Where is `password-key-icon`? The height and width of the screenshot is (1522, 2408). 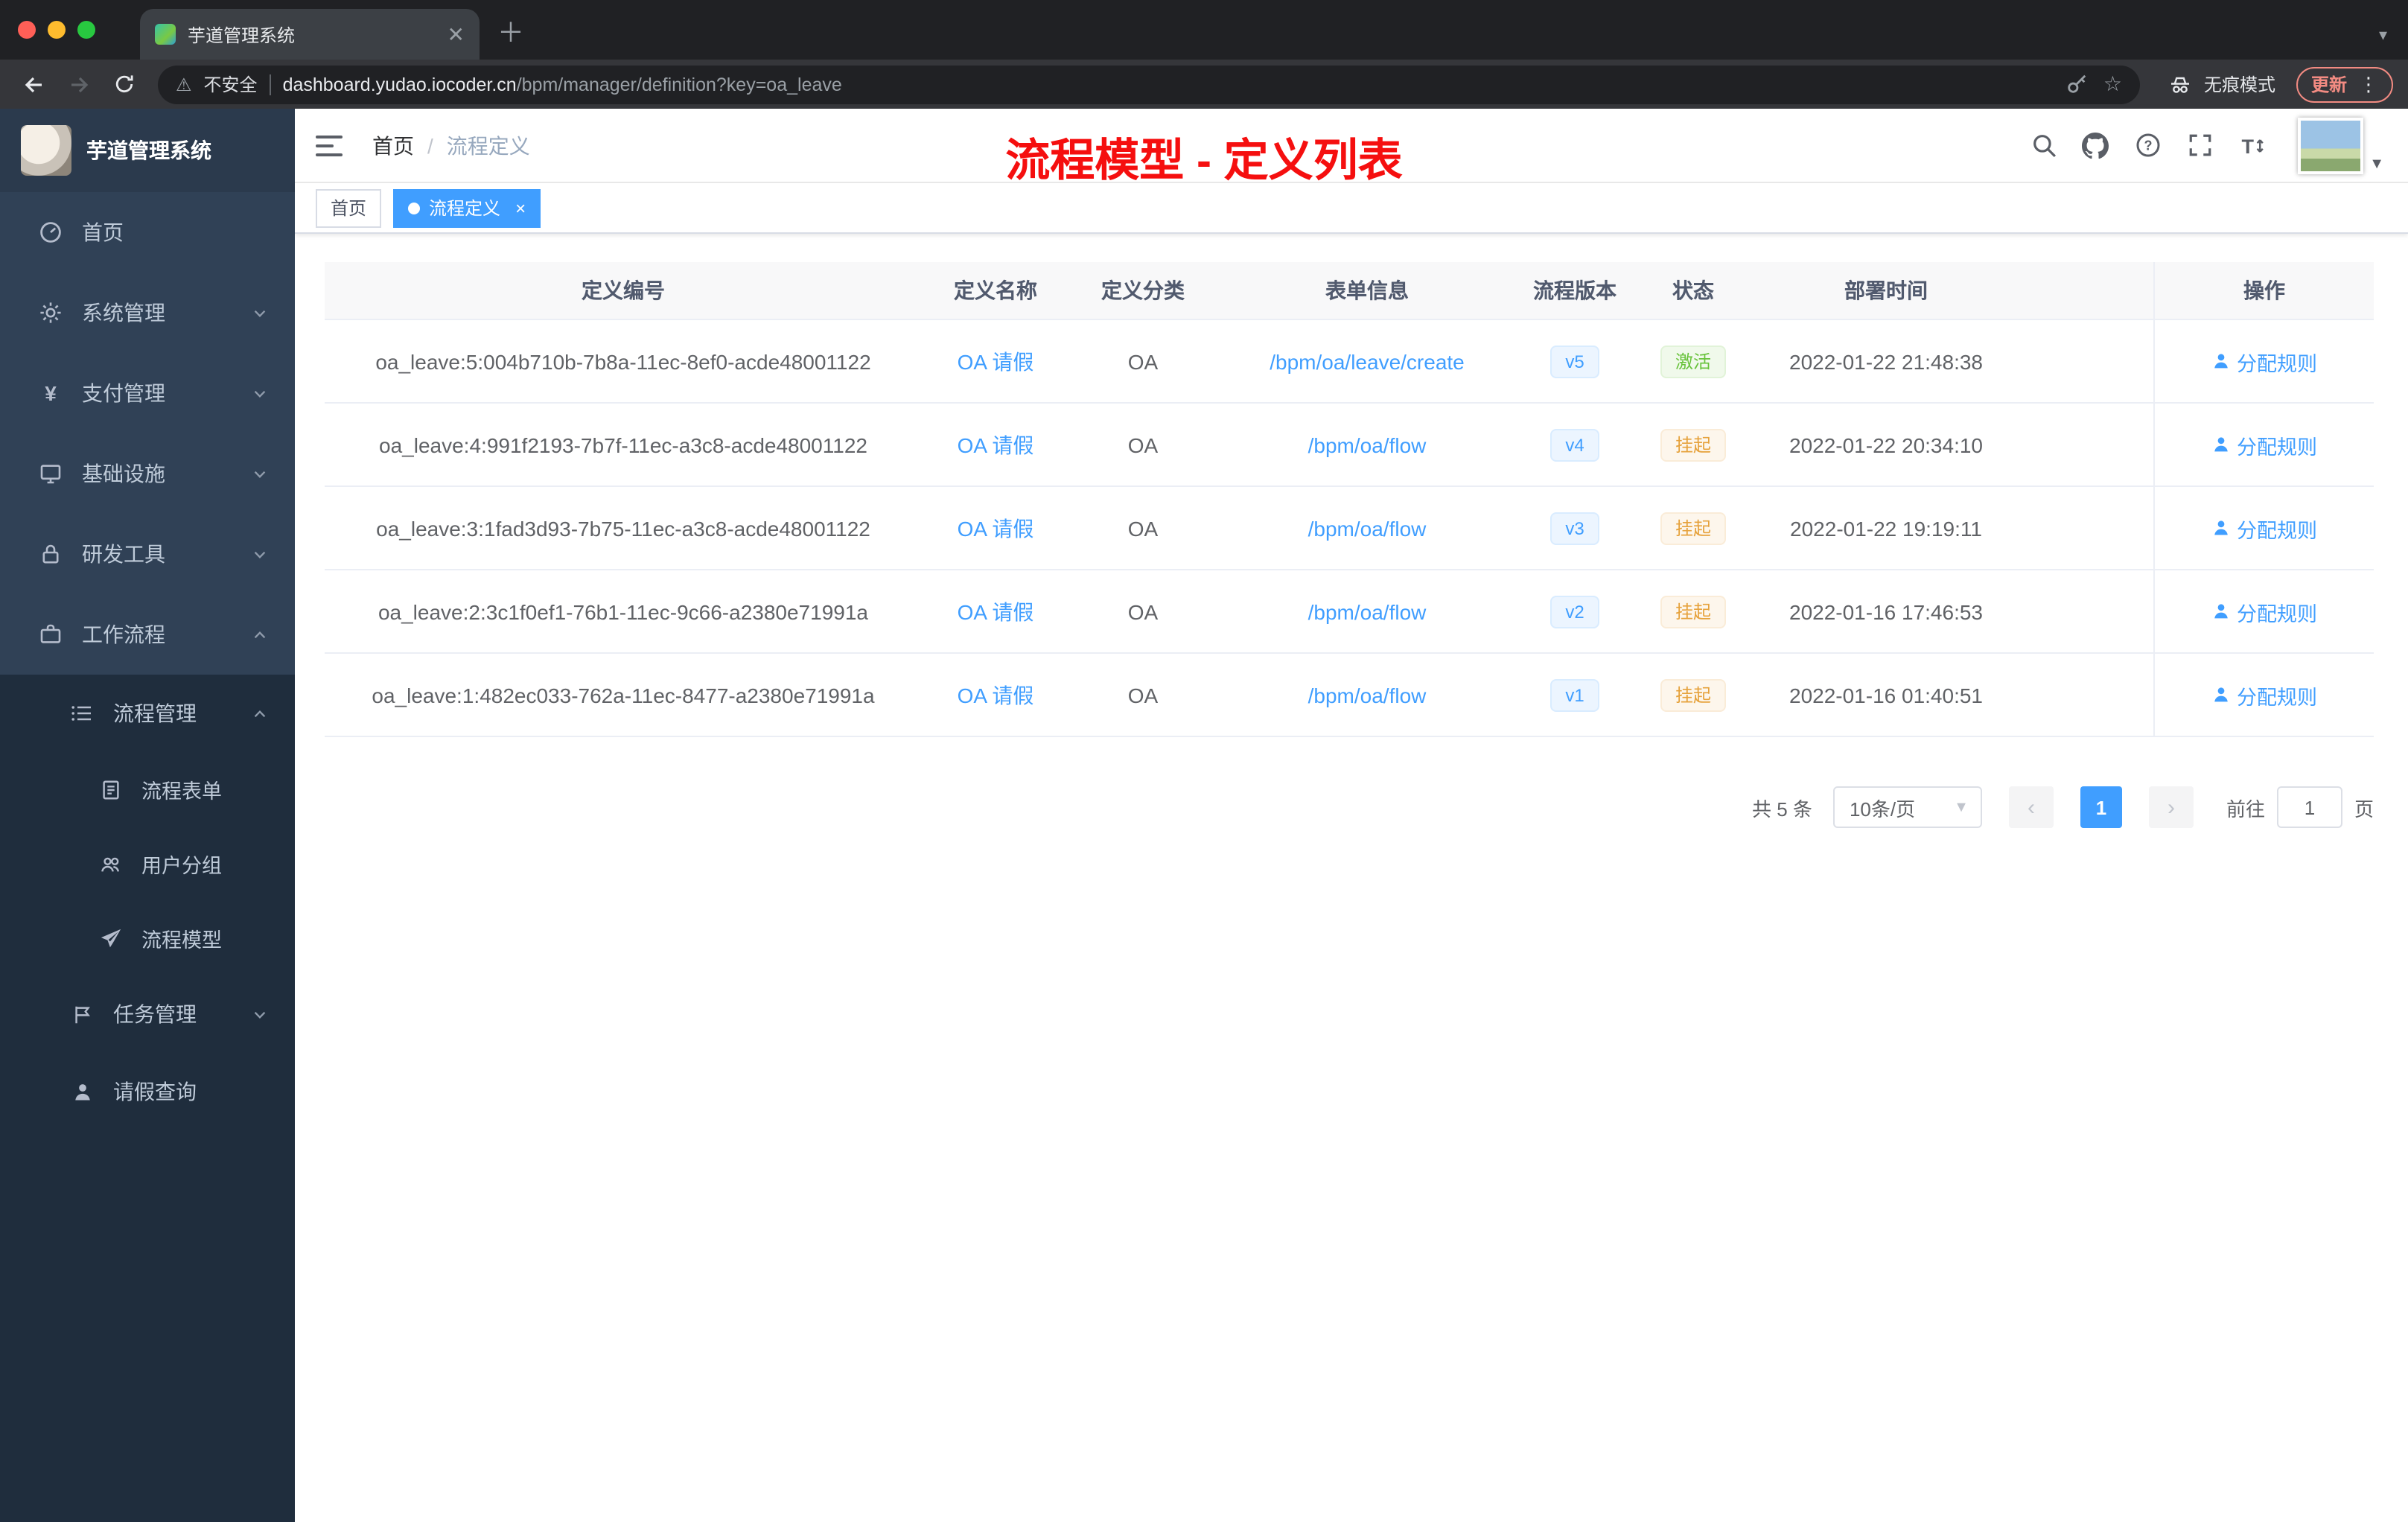 password-key-icon is located at coordinates (2077, 84).